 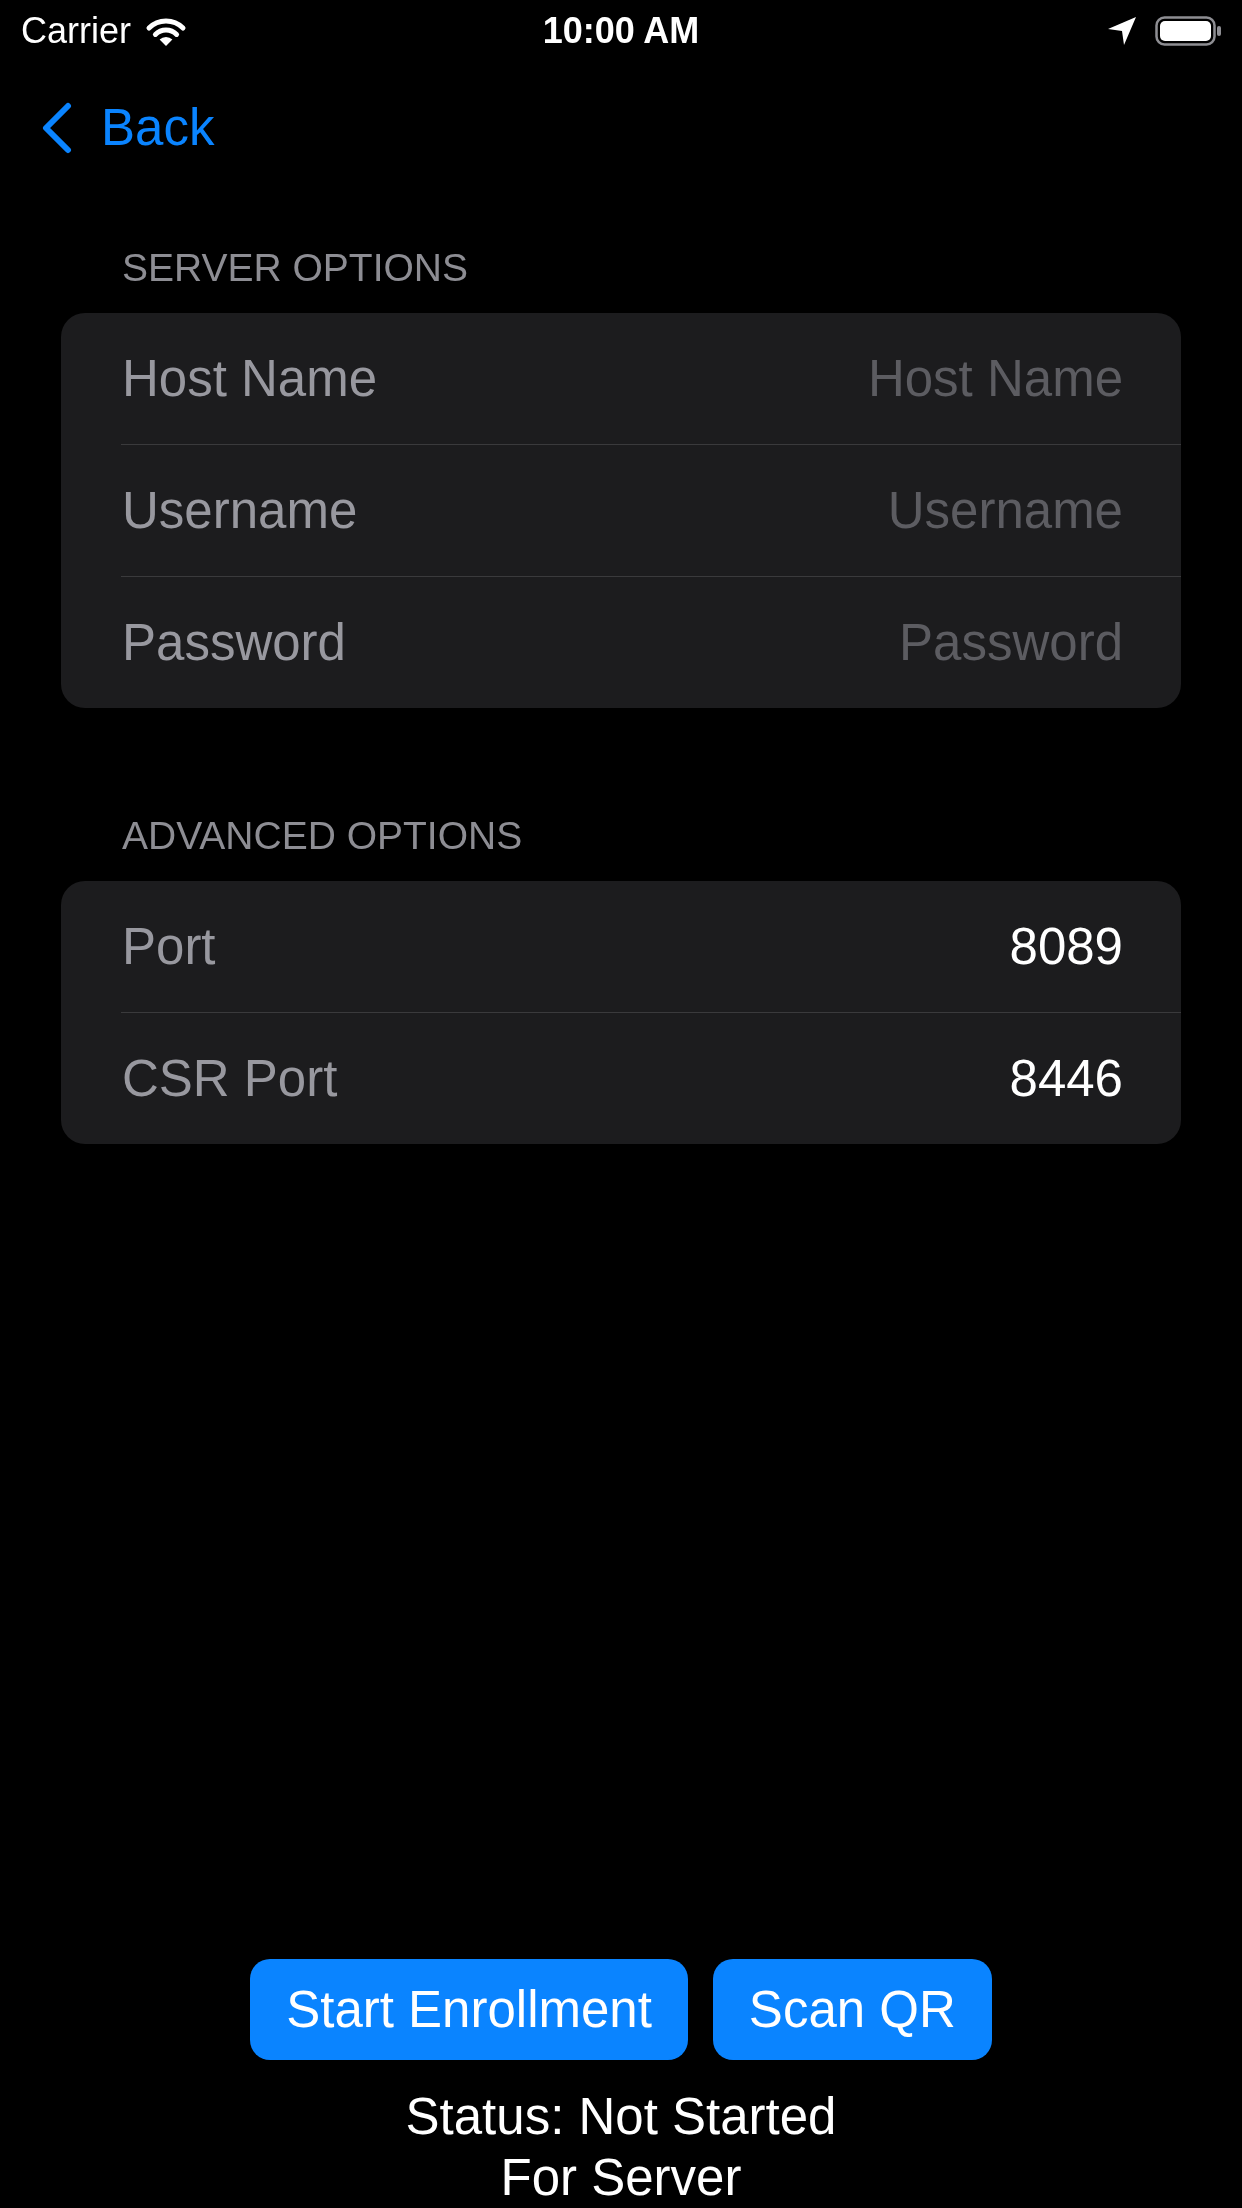 What do you see at coordinates (166, 31) in the screenshot?
I see `wifi-icon` at bounding box center [166, 31].